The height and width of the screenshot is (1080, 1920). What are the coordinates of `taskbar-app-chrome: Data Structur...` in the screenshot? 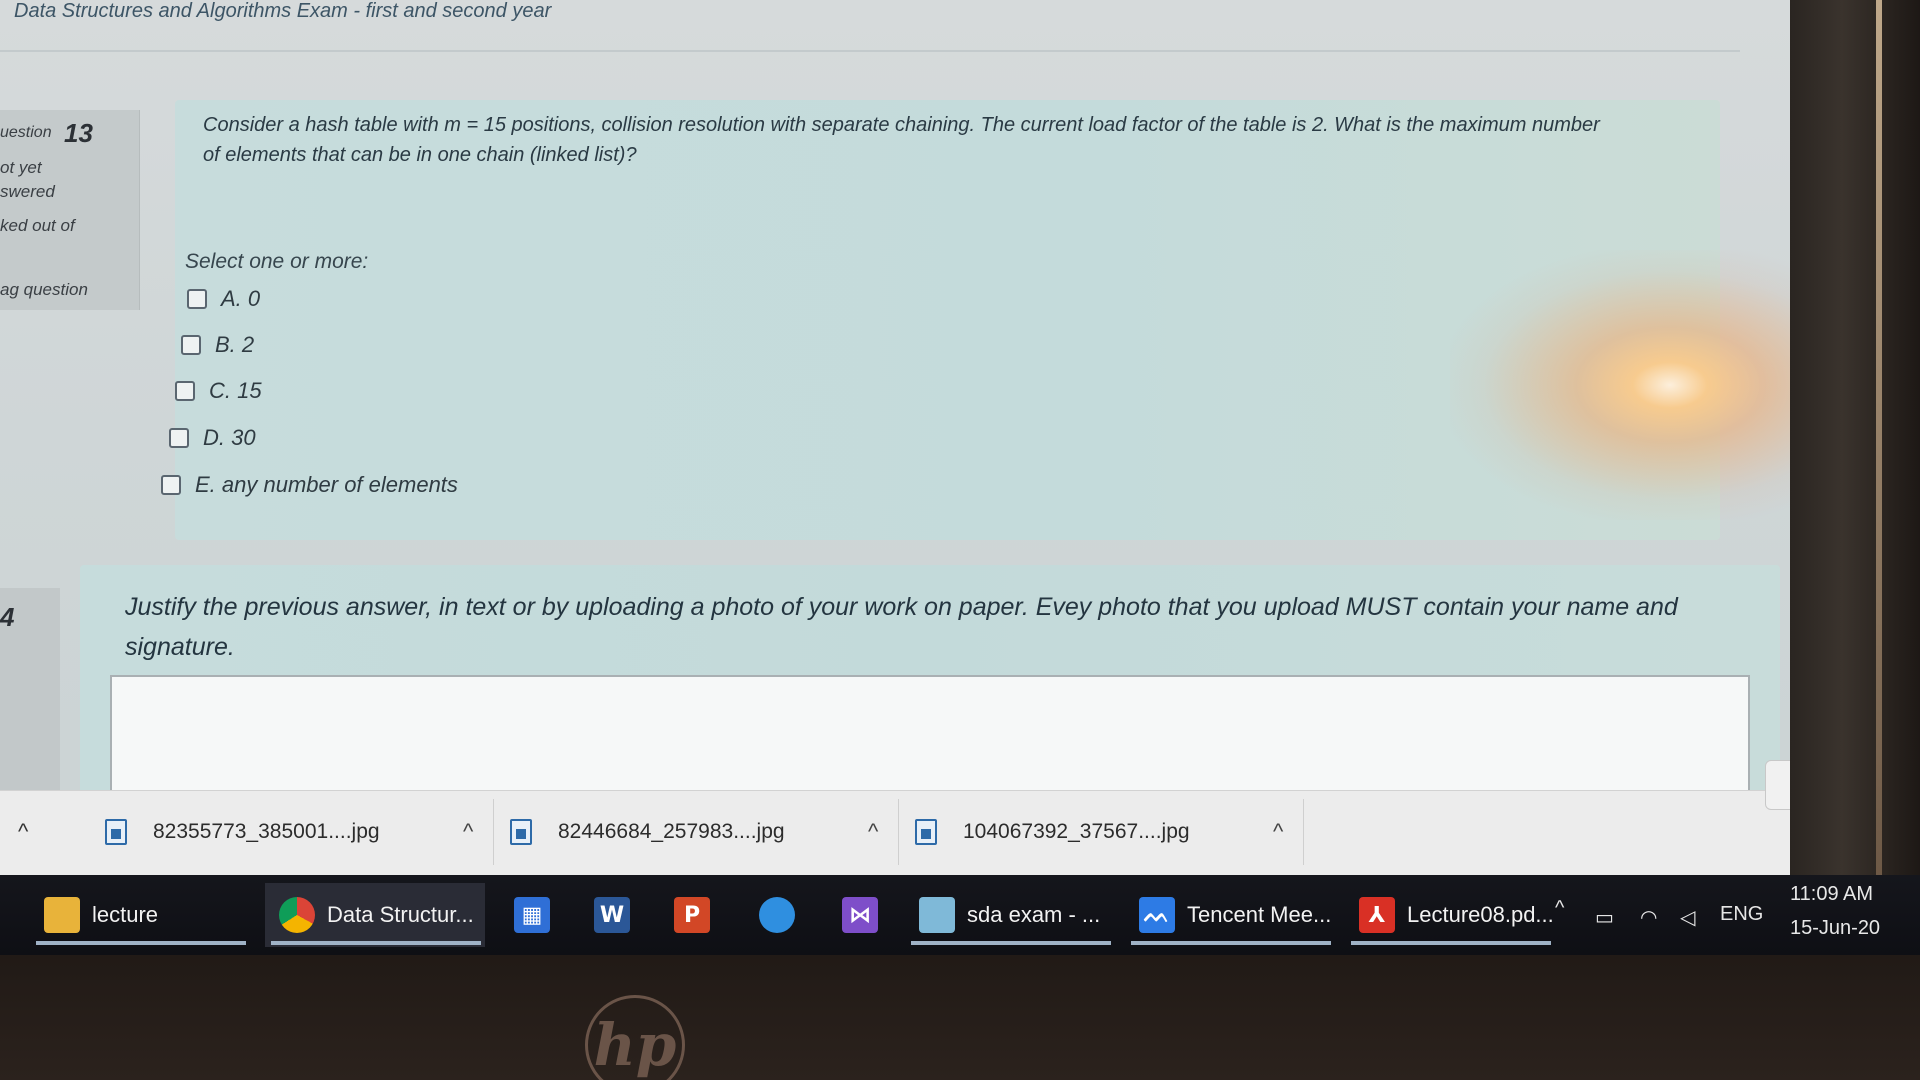 It's located at (375, 915).